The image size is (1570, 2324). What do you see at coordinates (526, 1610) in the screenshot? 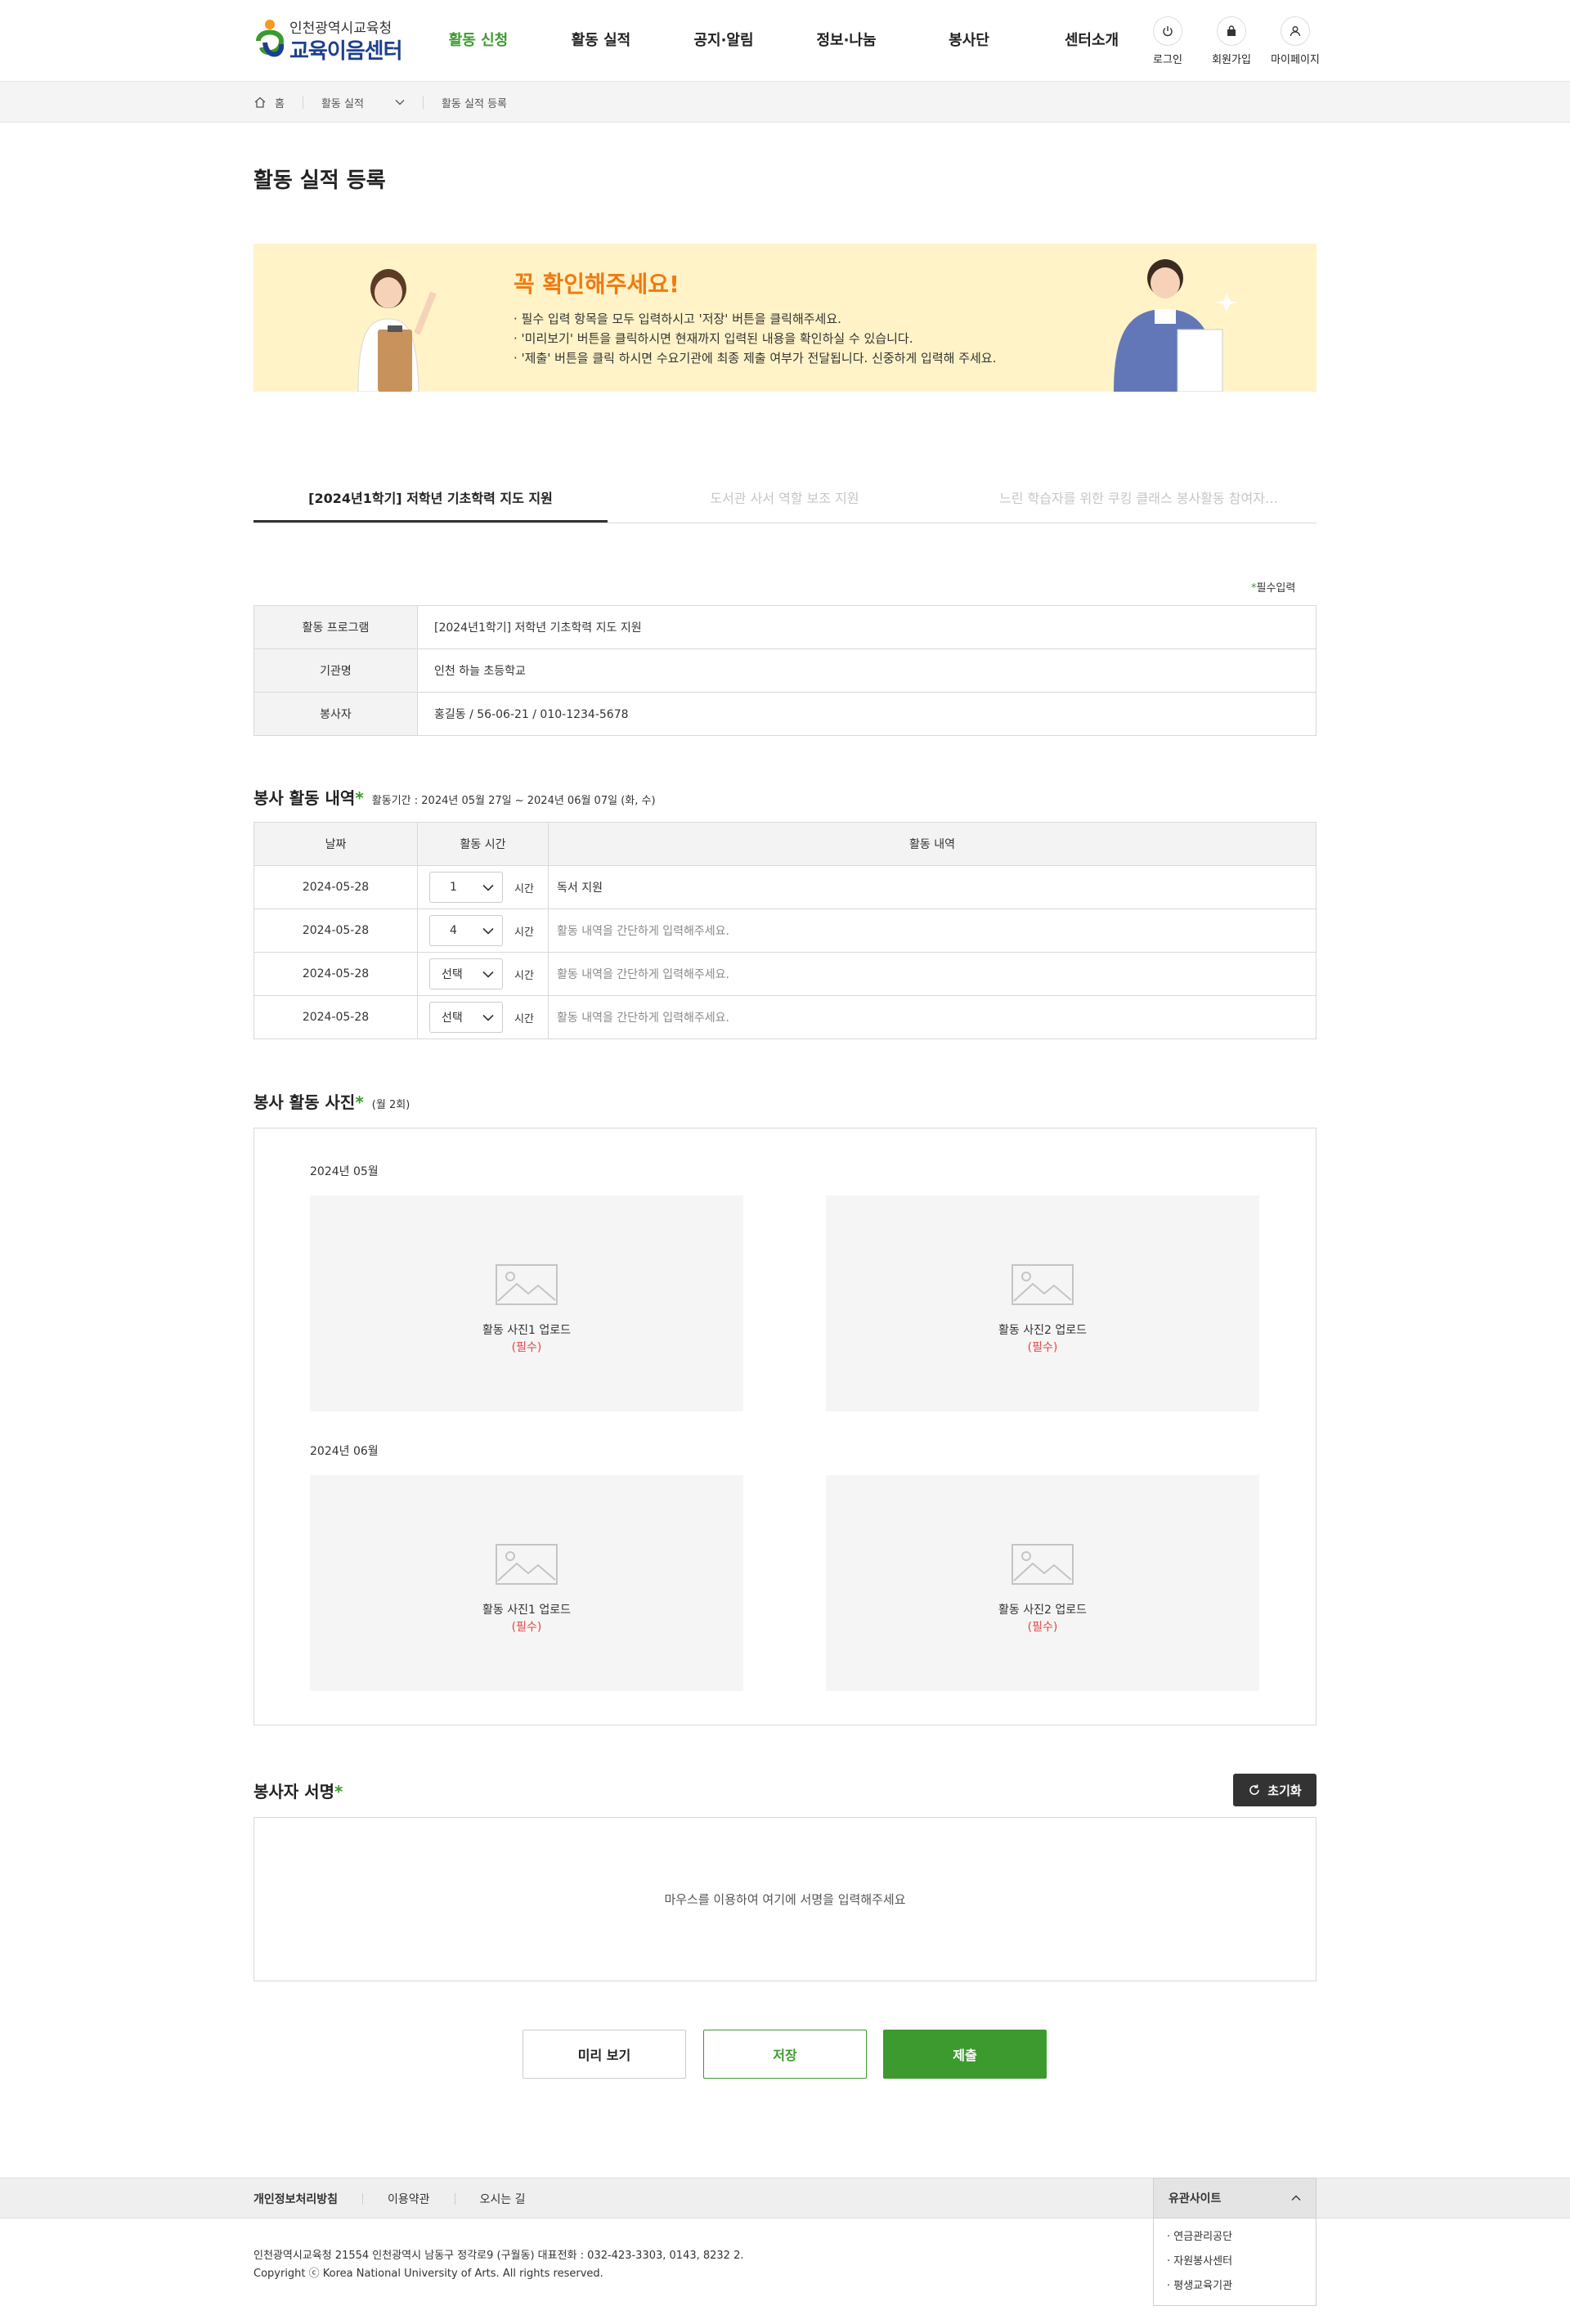
I see `upload-label: 활동 사진1 업로드` at bounding box center [526, 1610].